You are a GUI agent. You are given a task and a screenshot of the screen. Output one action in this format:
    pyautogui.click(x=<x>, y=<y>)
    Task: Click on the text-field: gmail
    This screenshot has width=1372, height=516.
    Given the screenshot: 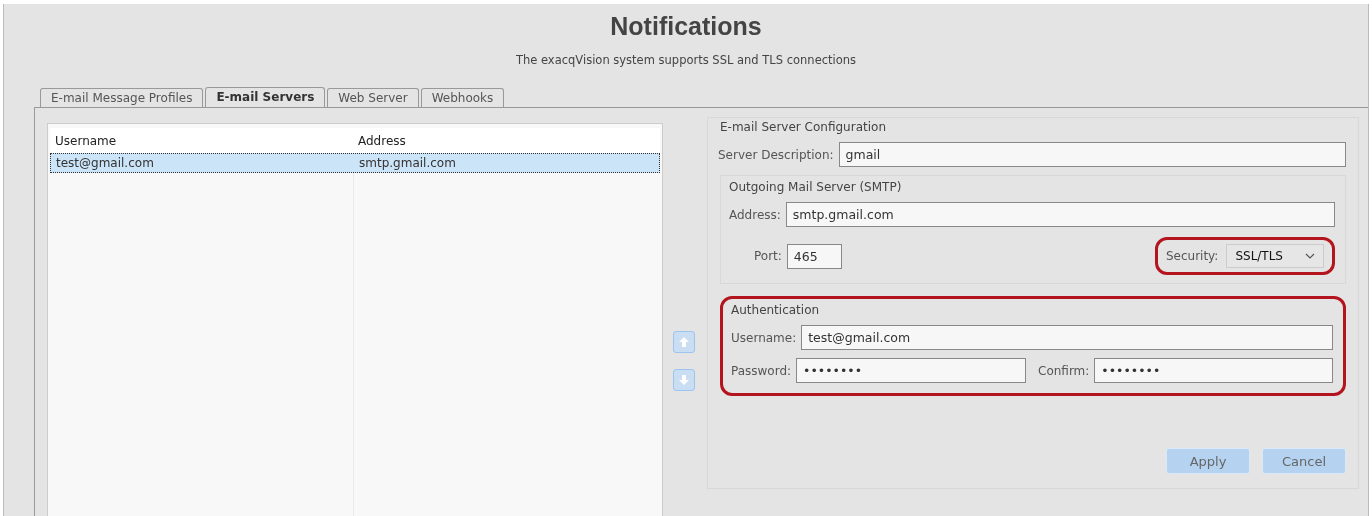 What is the action you would take?
    pyautogui.click(x=1092, y=154)
    